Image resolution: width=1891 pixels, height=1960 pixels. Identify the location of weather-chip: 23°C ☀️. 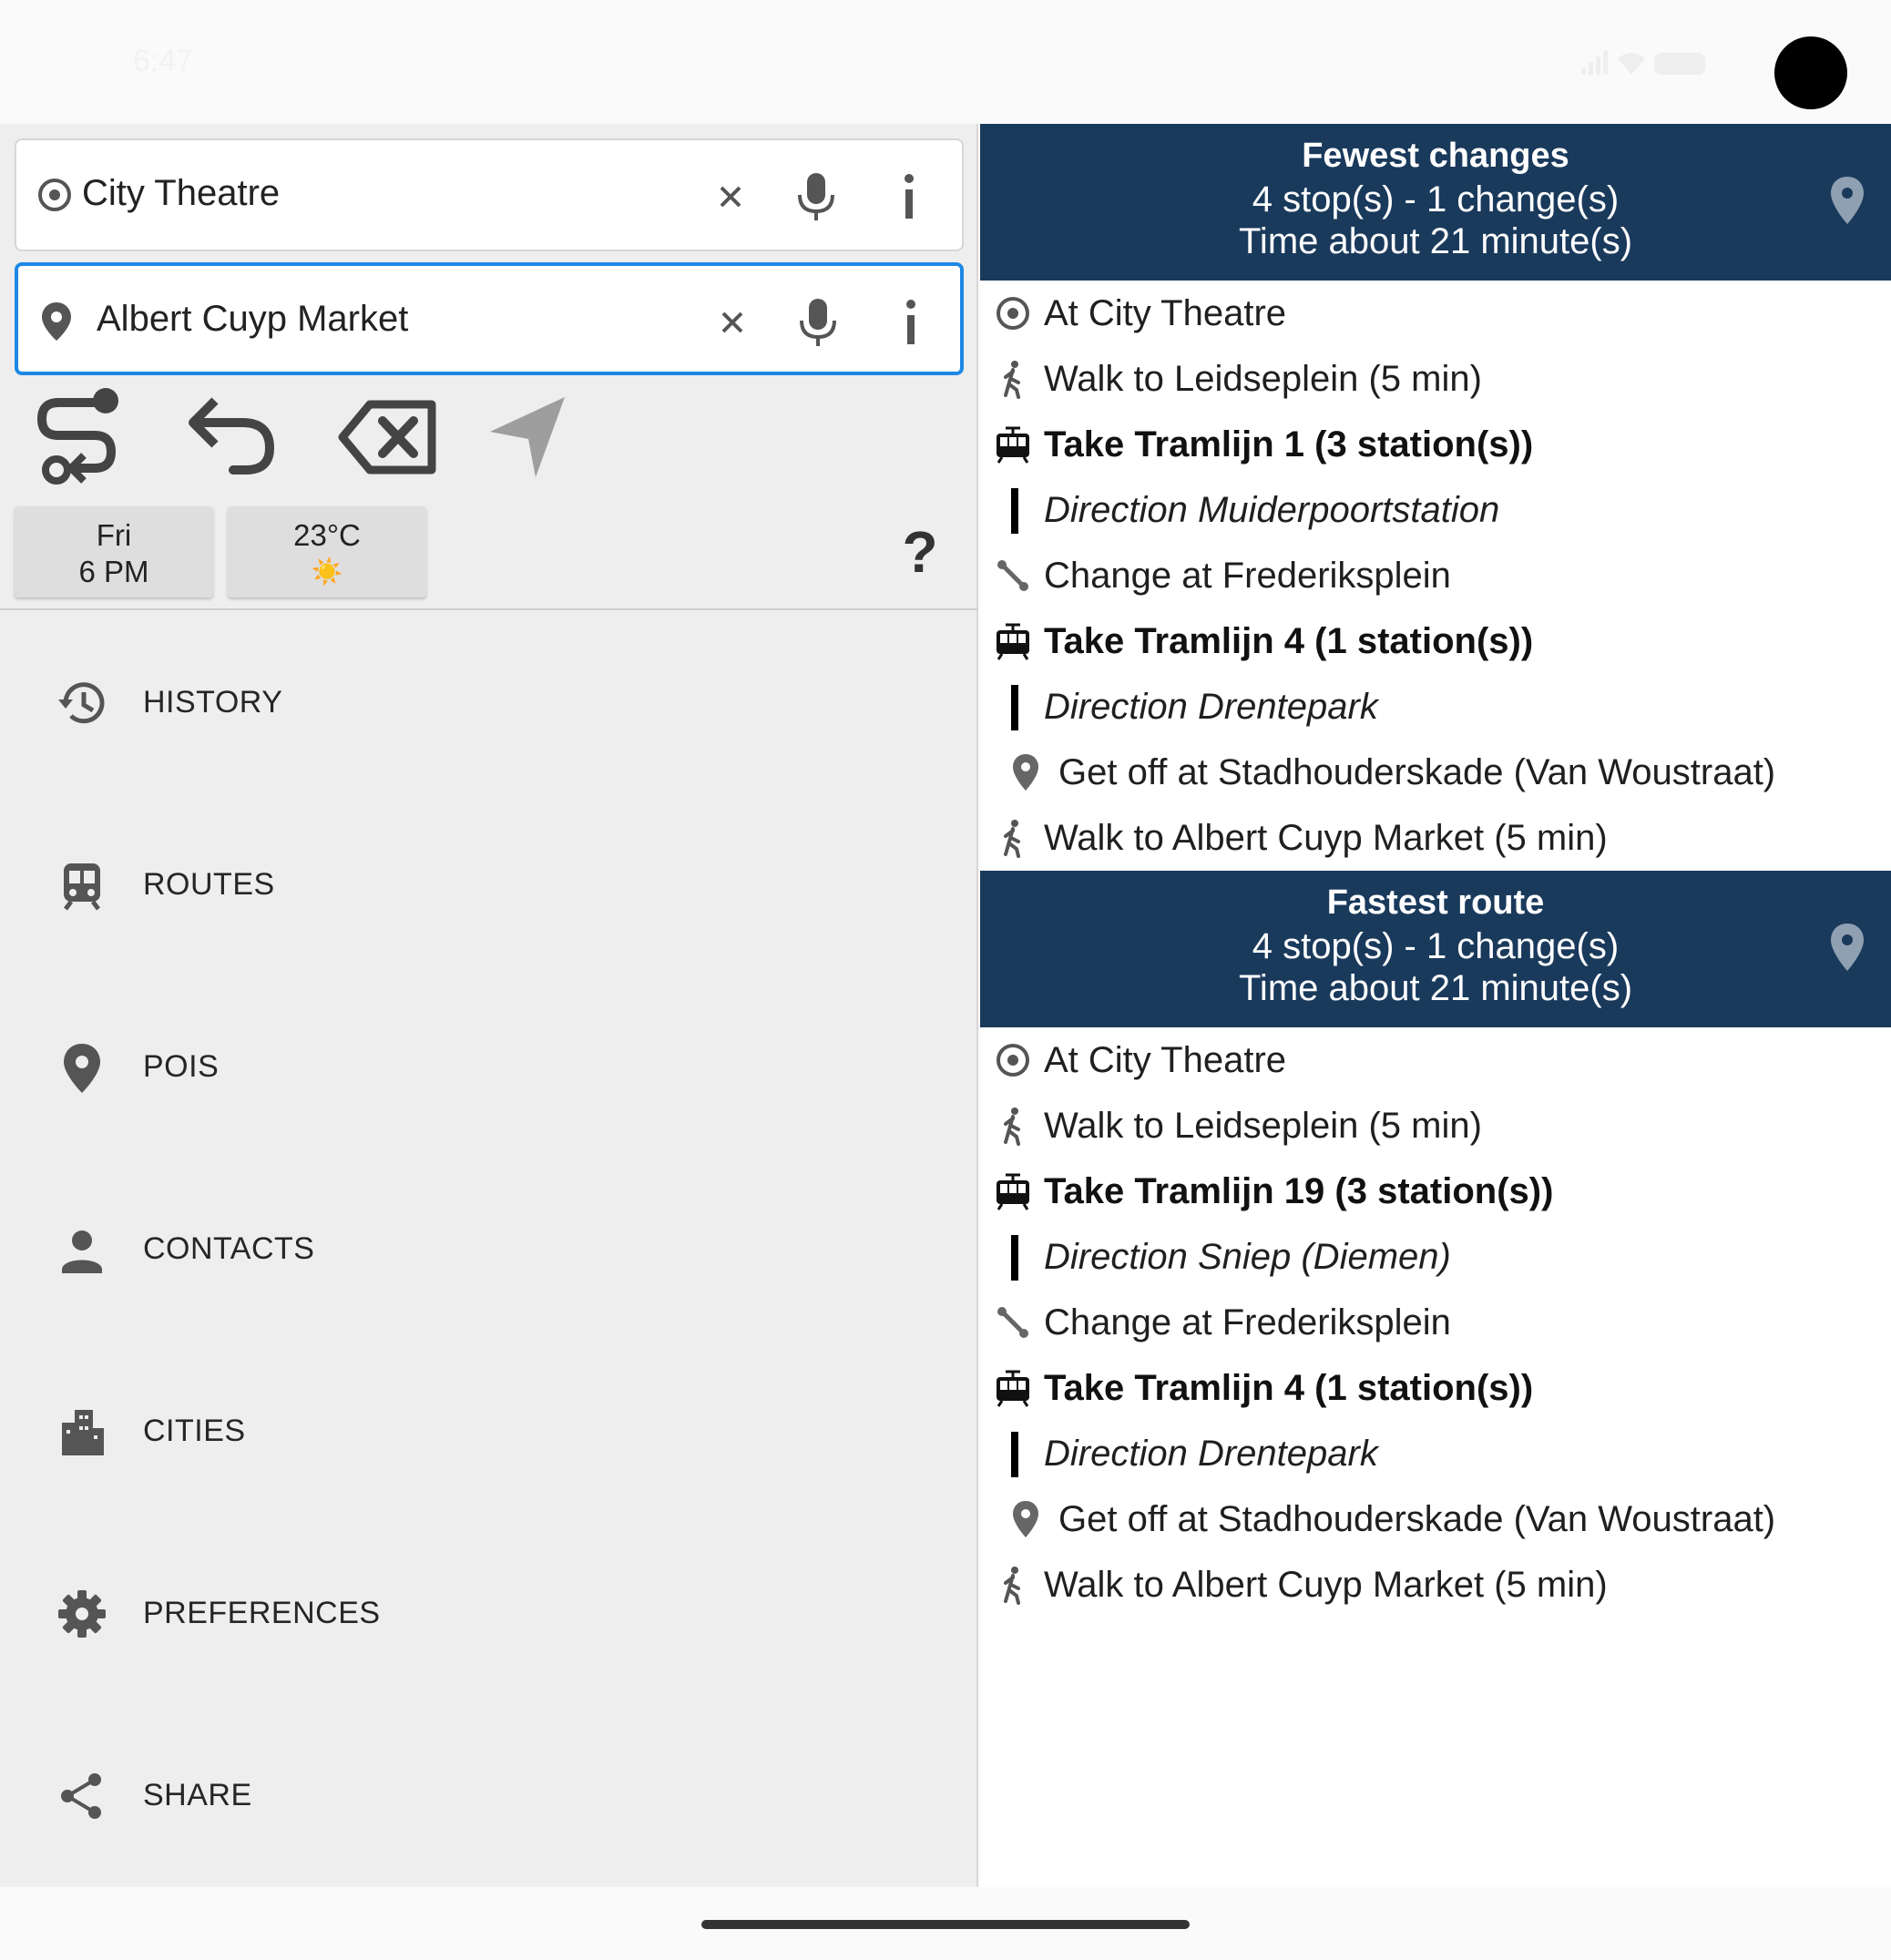
(327, 551).